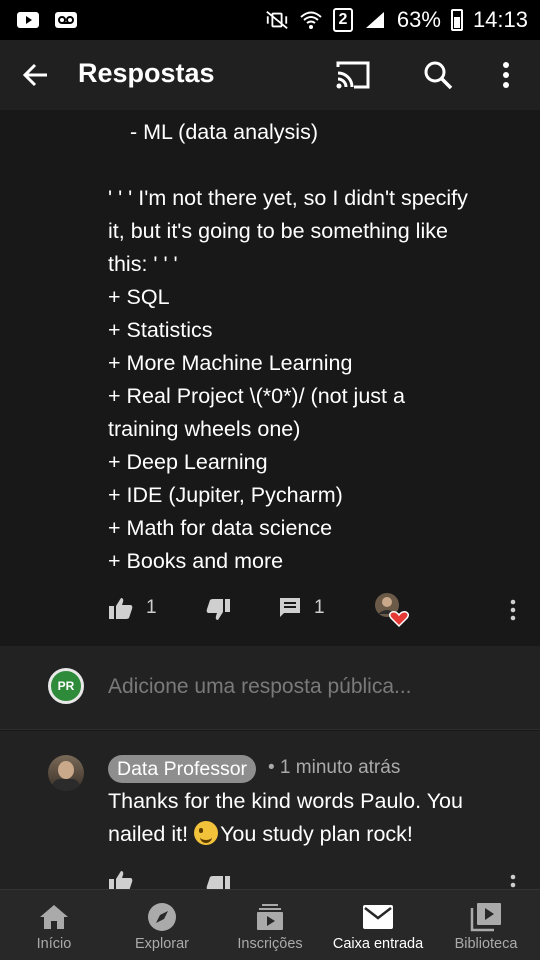  Describe the element at coordinates (220, 528) in the screenshot. I see `comment-line: + Math for data science` at that location.